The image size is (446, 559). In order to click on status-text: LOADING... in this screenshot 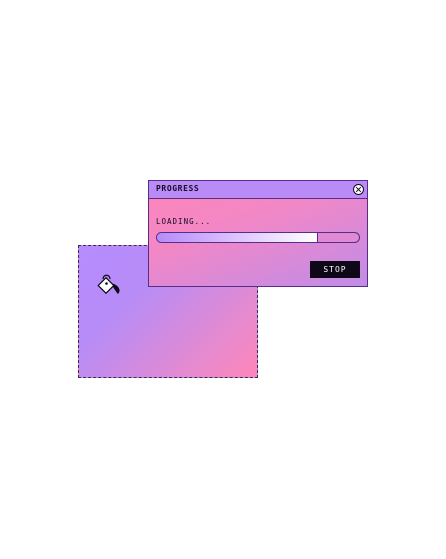, I will do `click(184, 221)`.